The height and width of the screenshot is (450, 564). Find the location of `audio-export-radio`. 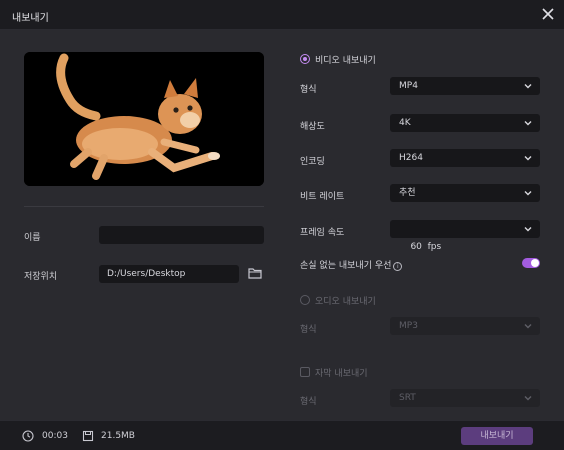

audio-export-radio is located at coordinates (305, 300).